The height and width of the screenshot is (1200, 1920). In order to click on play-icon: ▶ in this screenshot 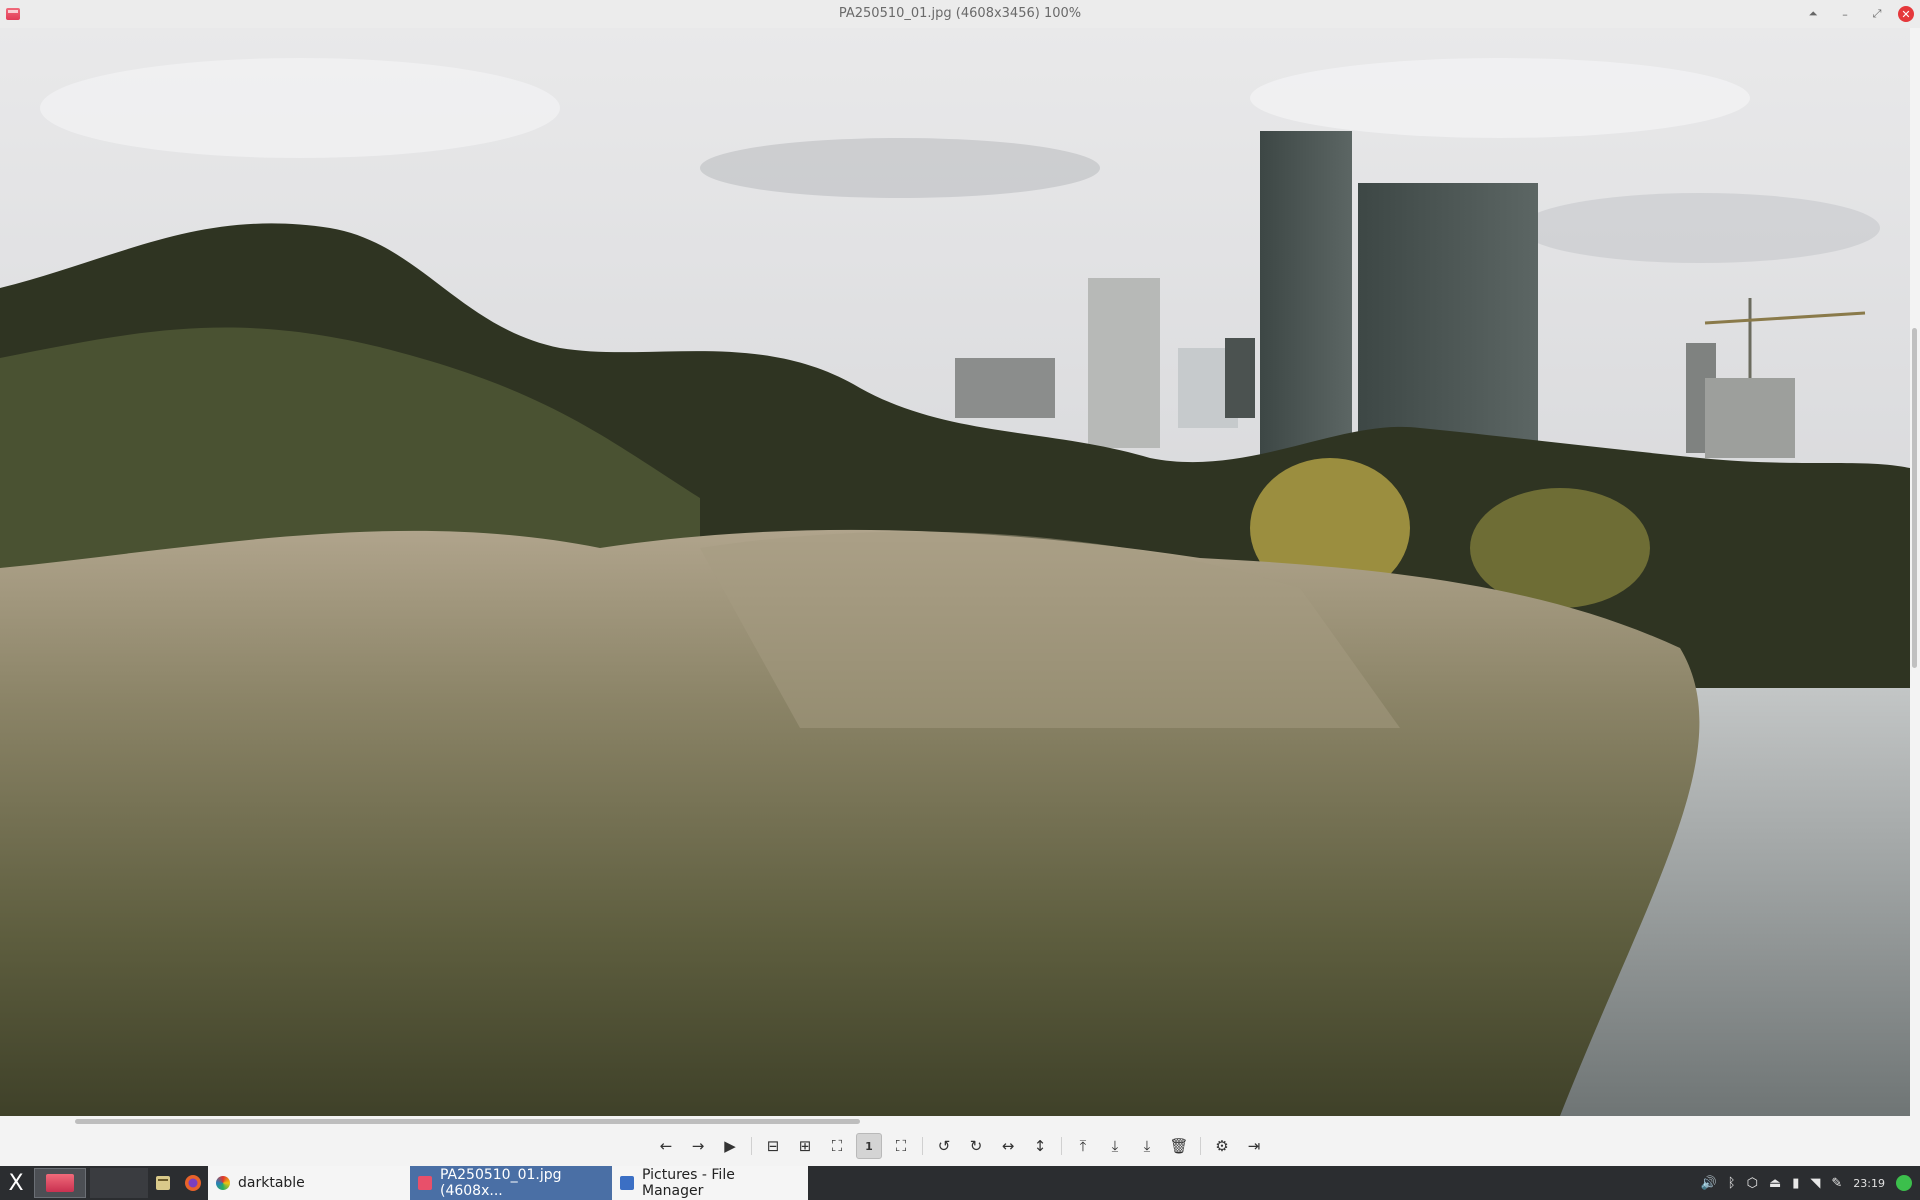, I will do `click(730, 1146)`.